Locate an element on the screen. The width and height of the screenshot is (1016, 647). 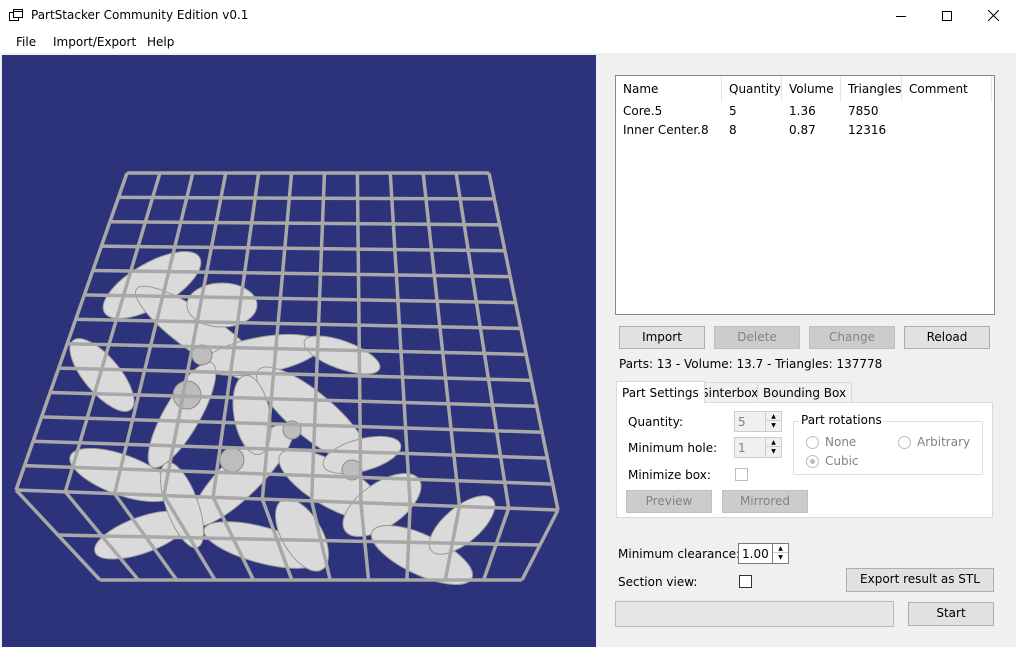
column-header-name: Name is located at coordinates (669, 89).